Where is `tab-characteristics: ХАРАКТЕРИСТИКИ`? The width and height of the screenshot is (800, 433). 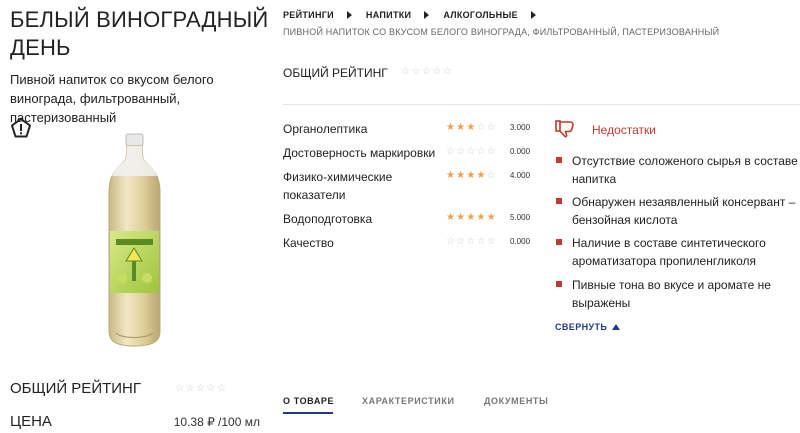 tab-characteristics: ХАРАКТЕРИСТИКИ is located at coordinates (408, 401).